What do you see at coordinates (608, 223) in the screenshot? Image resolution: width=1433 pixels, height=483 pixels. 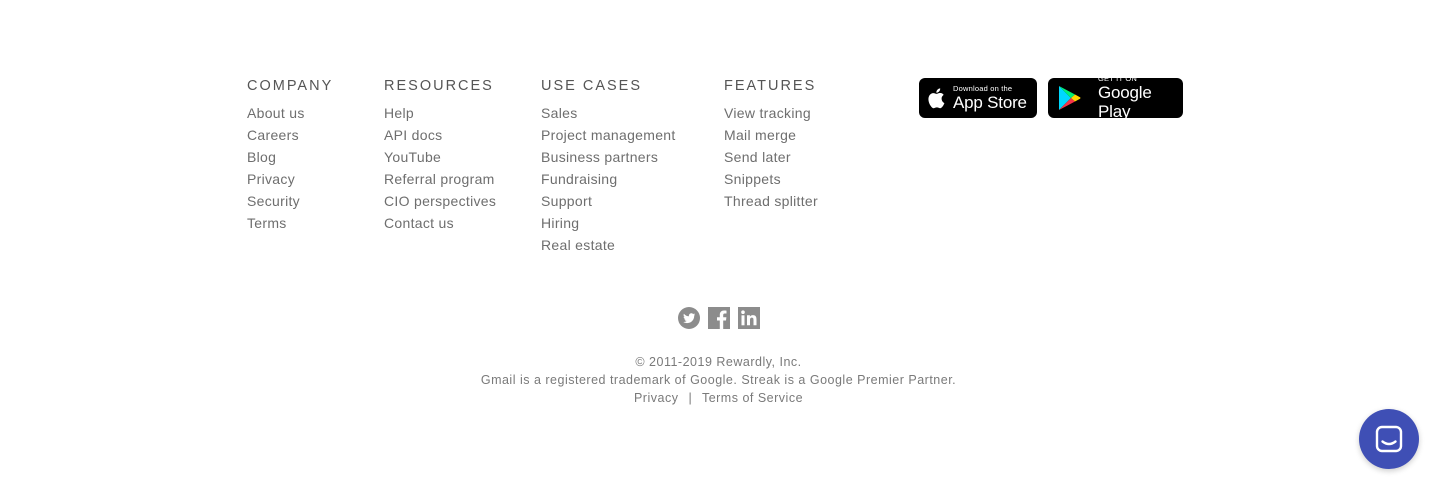 I see `footer-link-hiring: Hiring` at bounding box center [608, 223].